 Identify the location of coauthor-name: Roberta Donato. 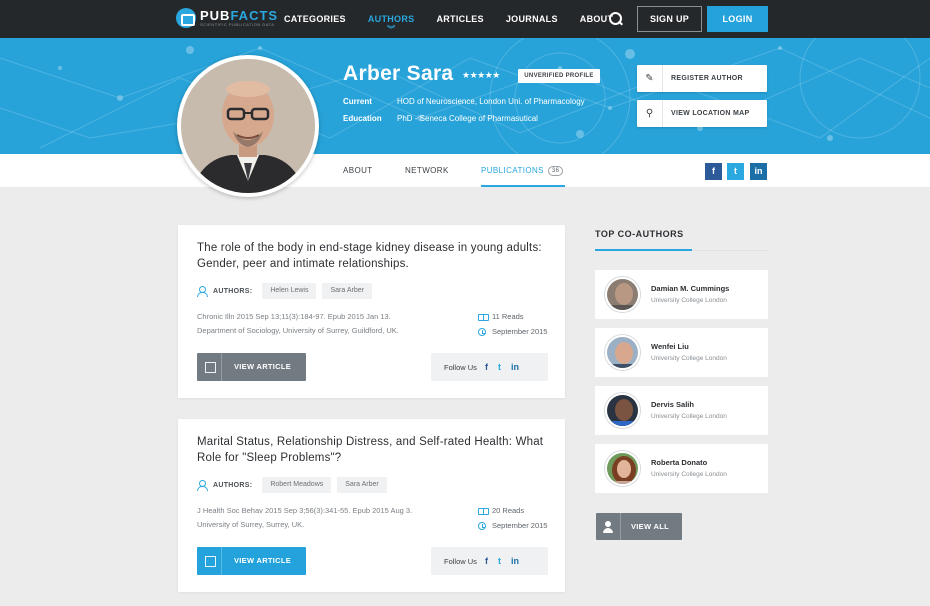
(679, 462).